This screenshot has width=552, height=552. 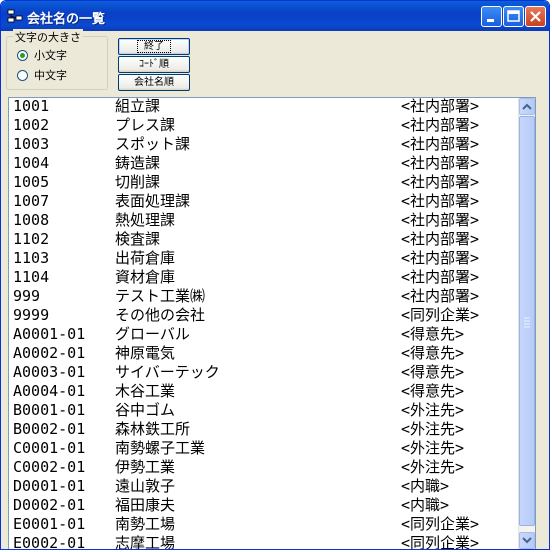 I want to click on list-item-code: 1103, so click(x=31, y=258).